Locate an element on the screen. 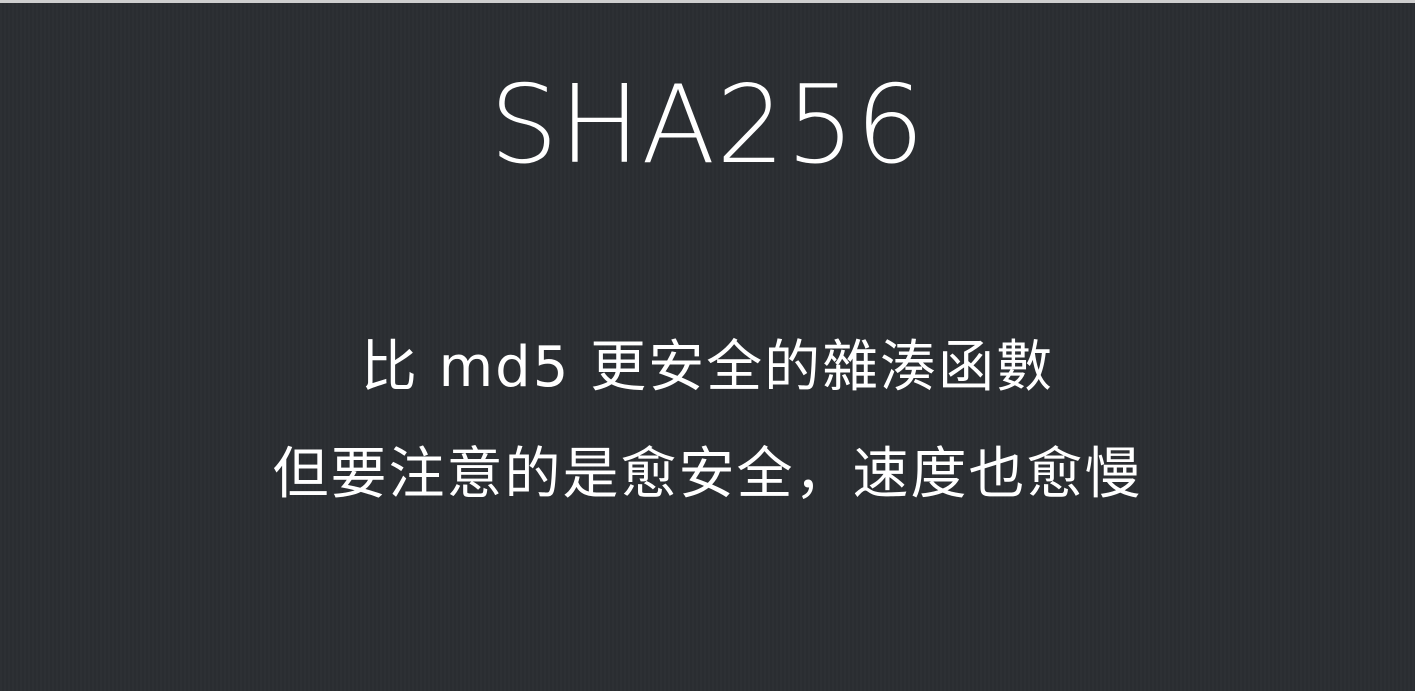 The width and height of the screenshot is (1415, 691). slide-body-line-2: 但要注意的是愈安全，速度也愈慢 is located at coordinates (707, 474).